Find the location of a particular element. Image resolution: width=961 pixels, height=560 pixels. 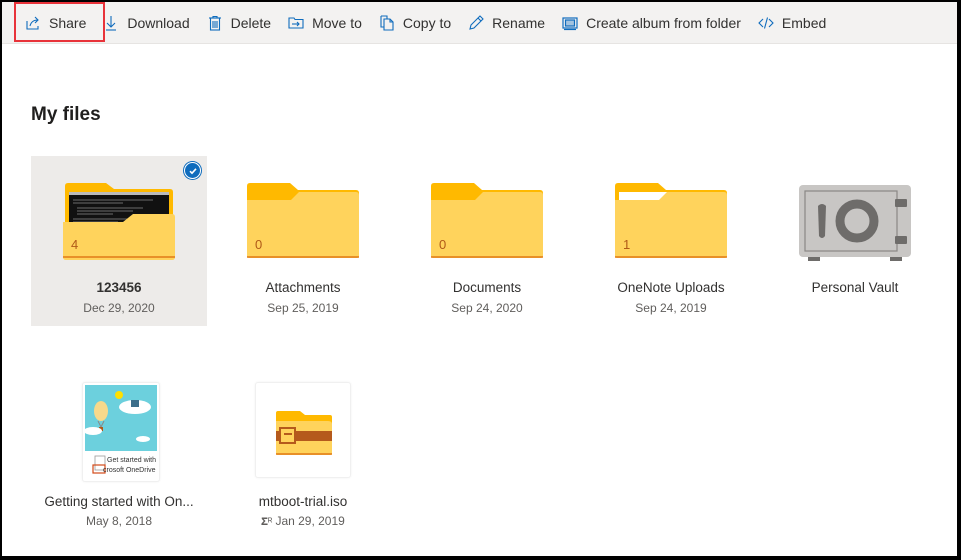

delete-button: Delete is located at coordinates (238, 23).